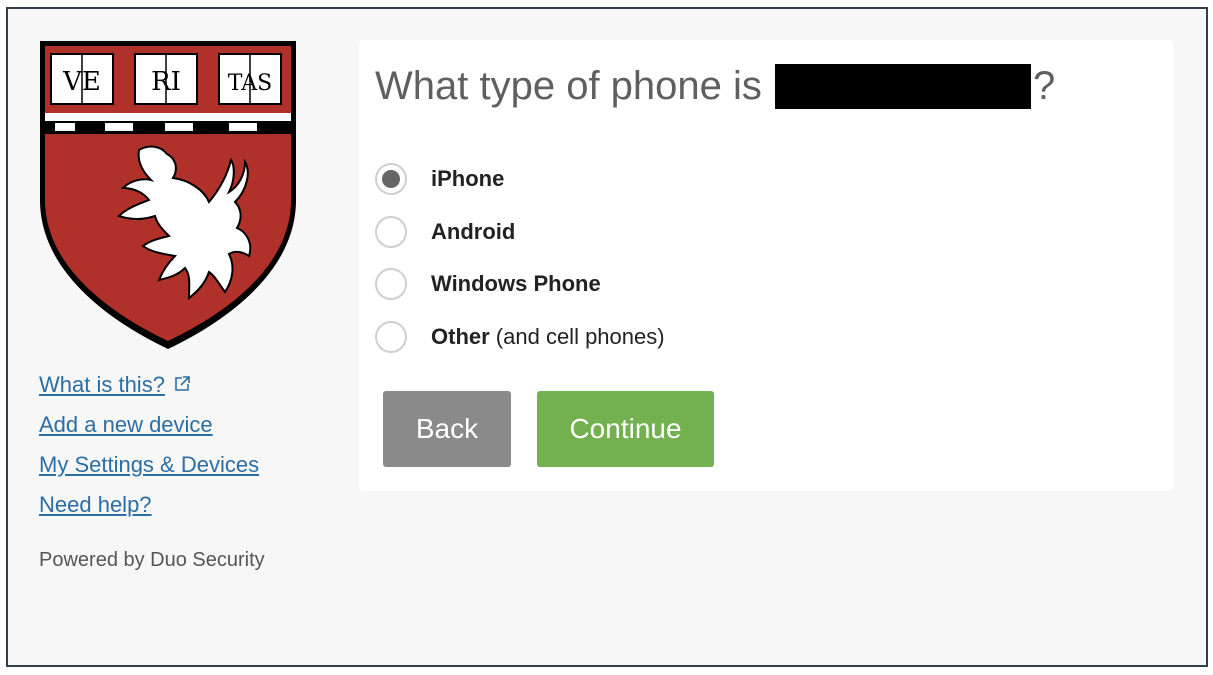 The image size is (1213, 675). What do you see at coordinates (460, 336) in the screenshot?
I see `option-other-label: Other` at bounding box center [460, 336].